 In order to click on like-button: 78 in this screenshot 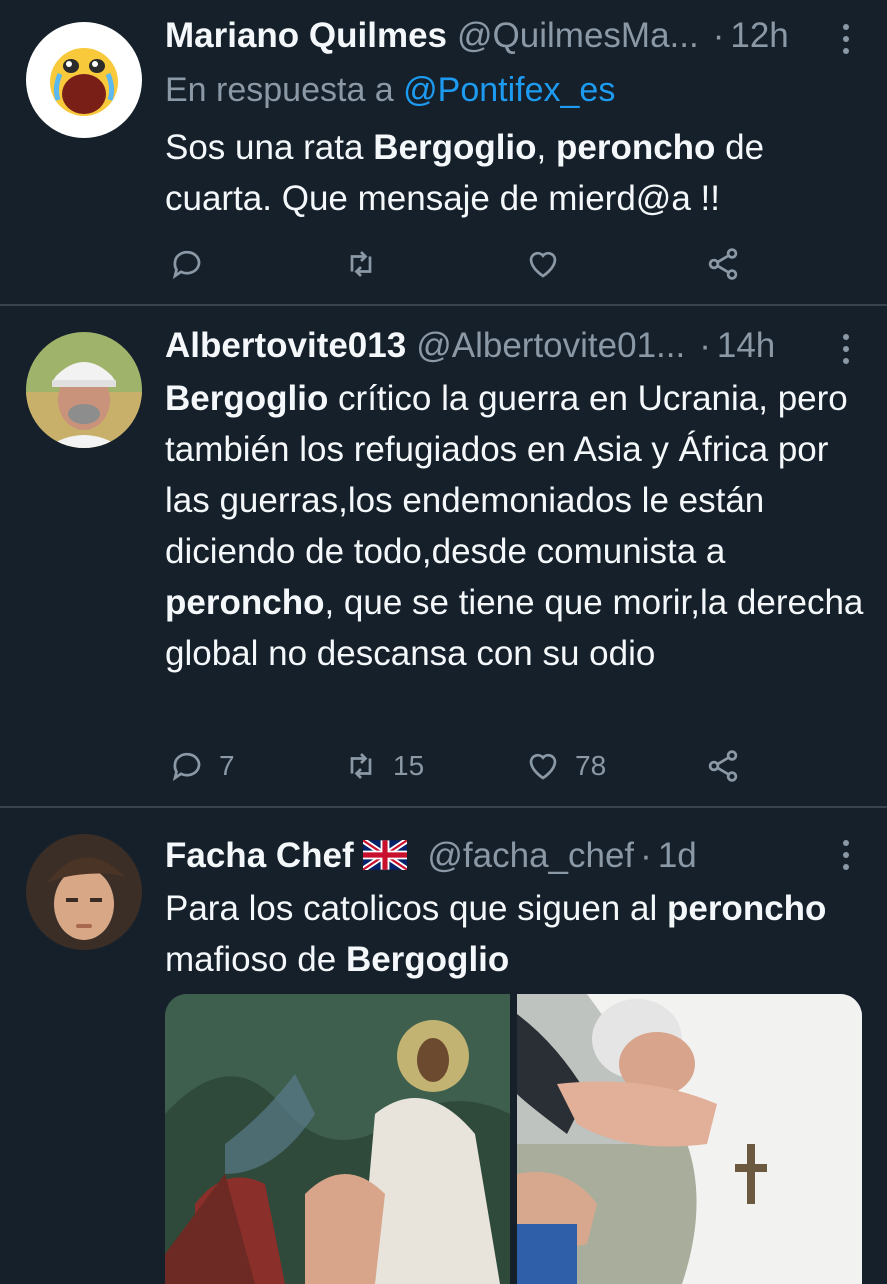, I will do `click(565, 766)`.